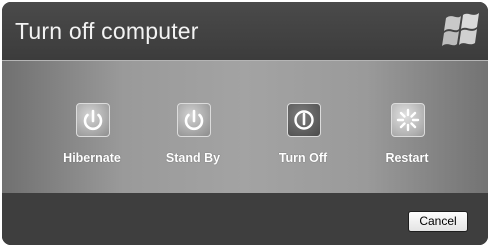  I want to click on hibernate-option: Hibernate, so click(92, 138).